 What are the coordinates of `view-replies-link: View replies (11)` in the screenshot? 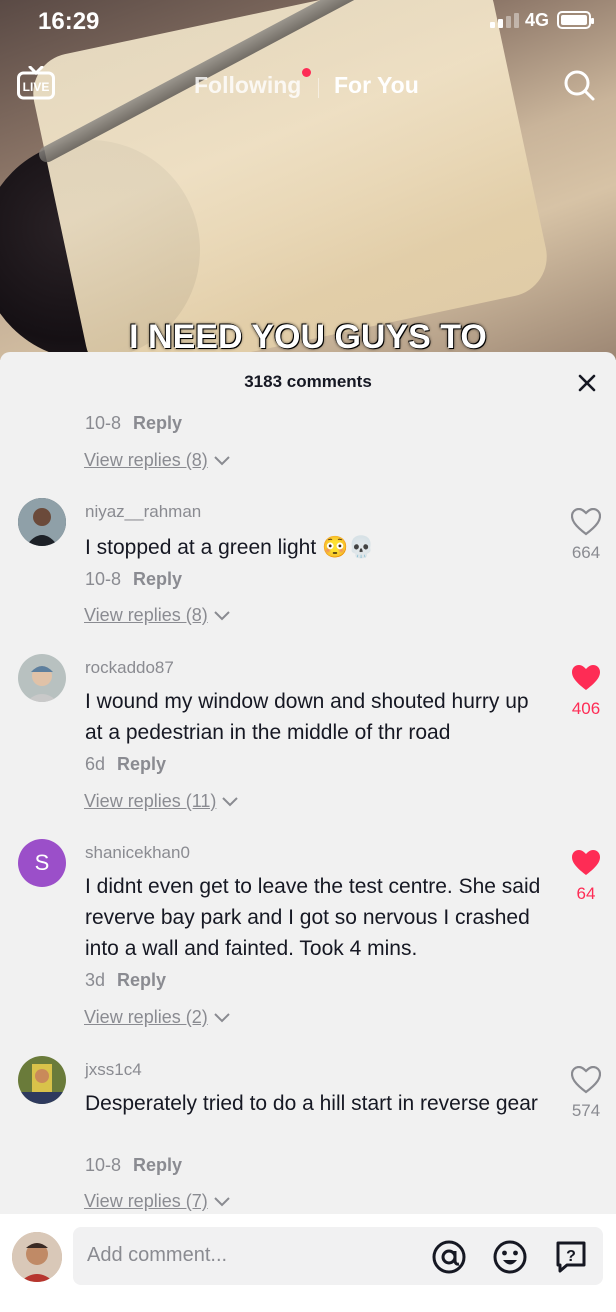 It's located at (161, 801).